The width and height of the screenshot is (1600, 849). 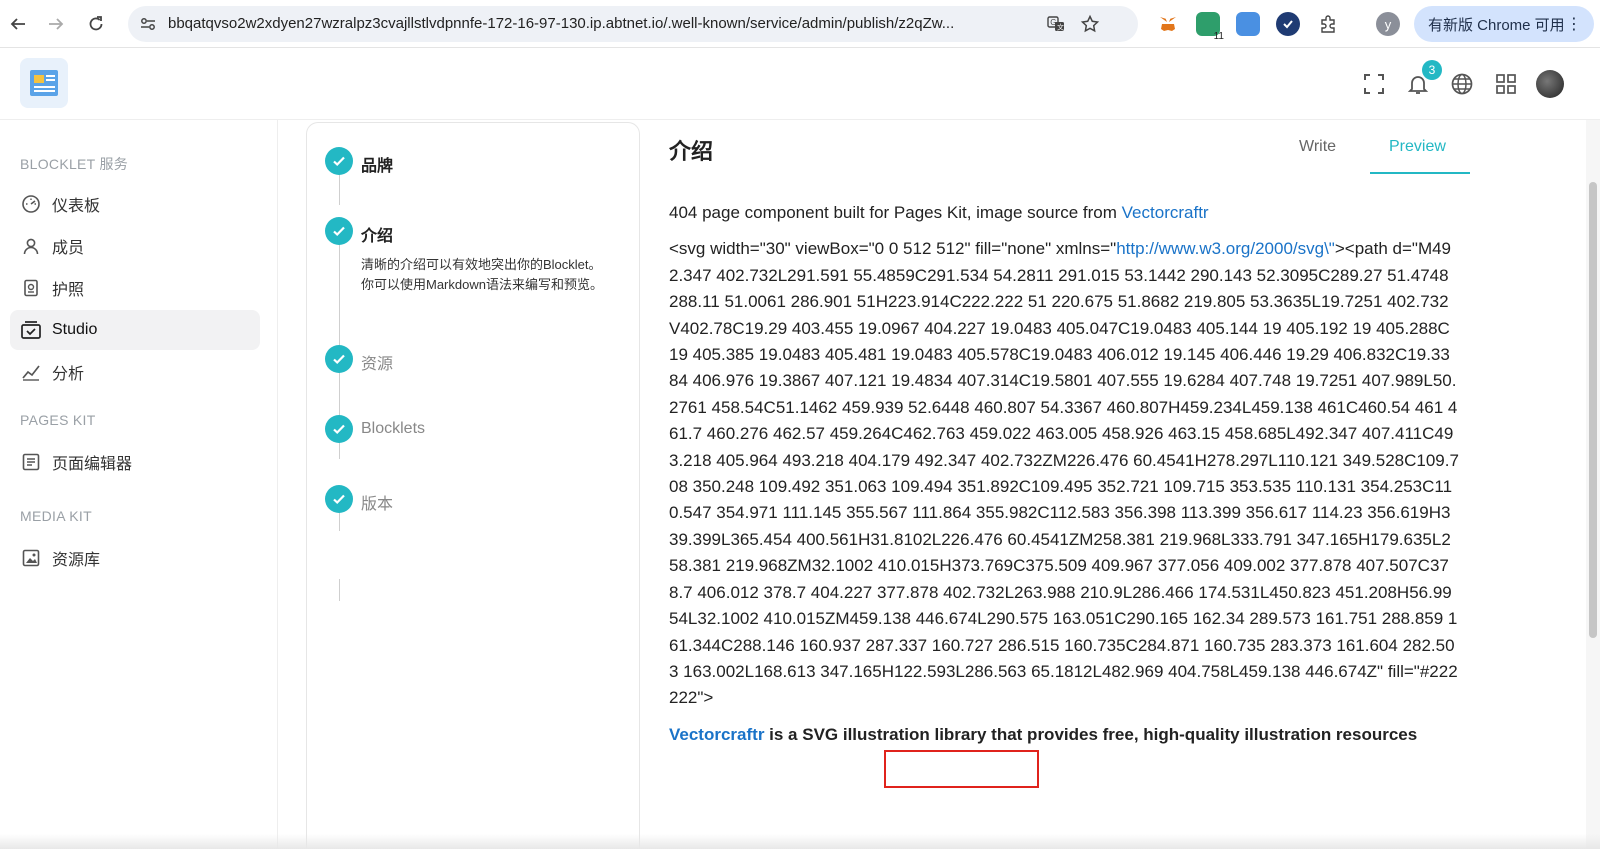 I want to click on language-globe-icon, so click(x=1462, y=84).